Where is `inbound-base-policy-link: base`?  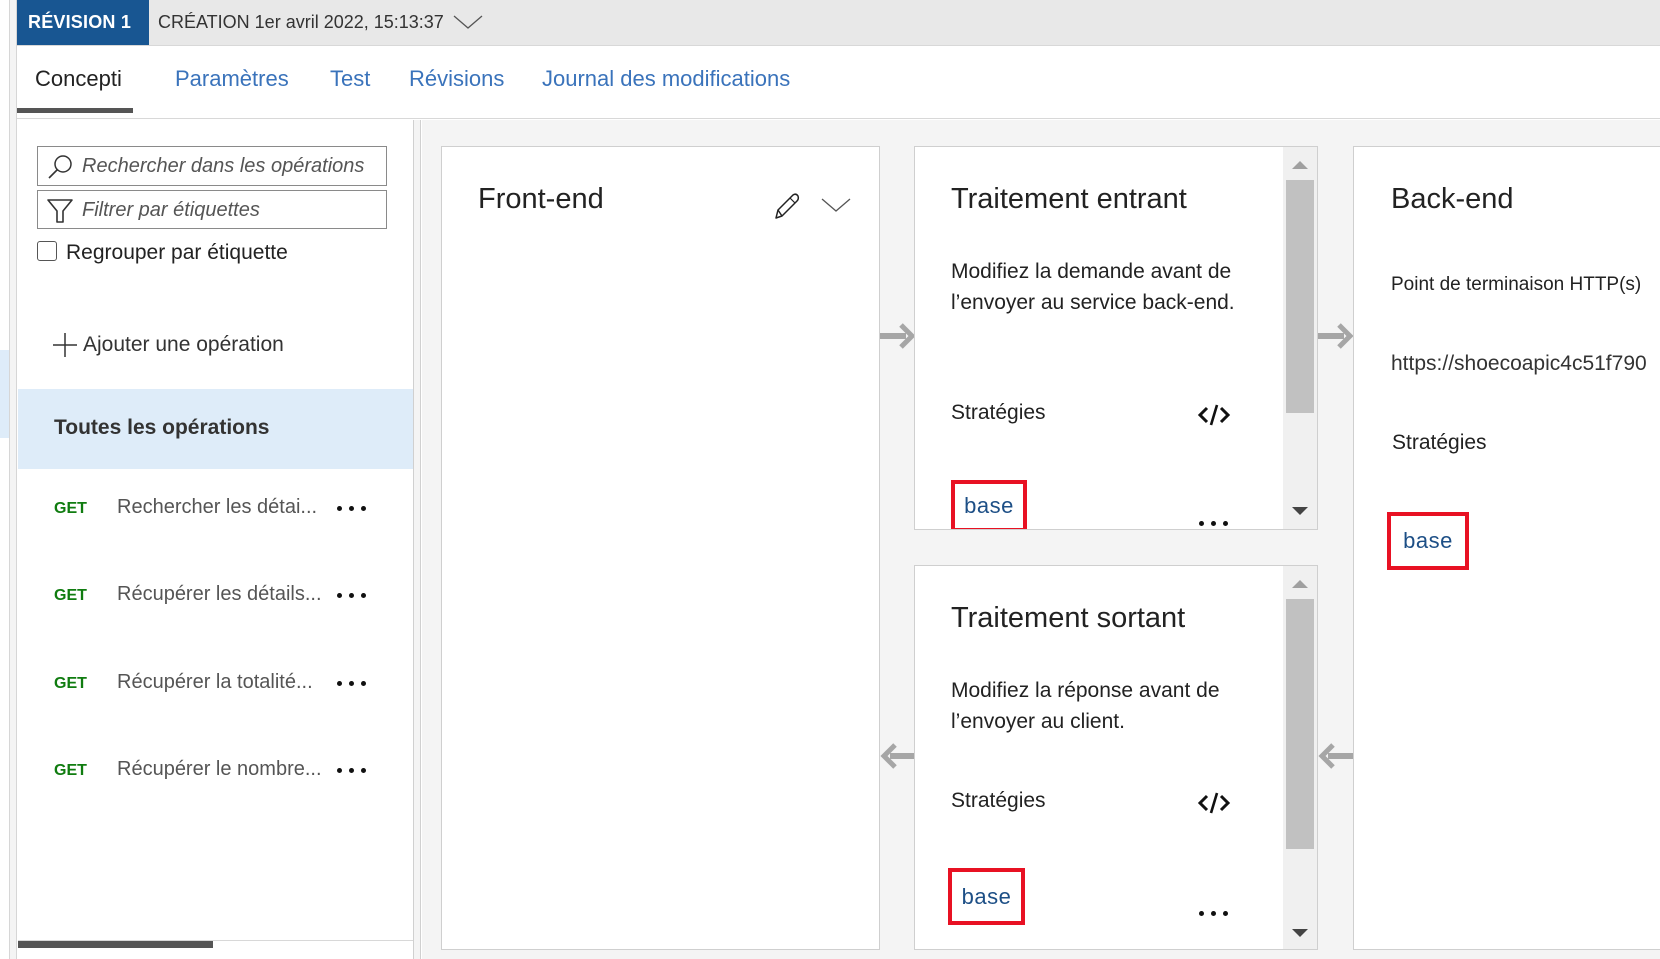 inbound-base-policy-link: base is located at coordinates (989, 504).